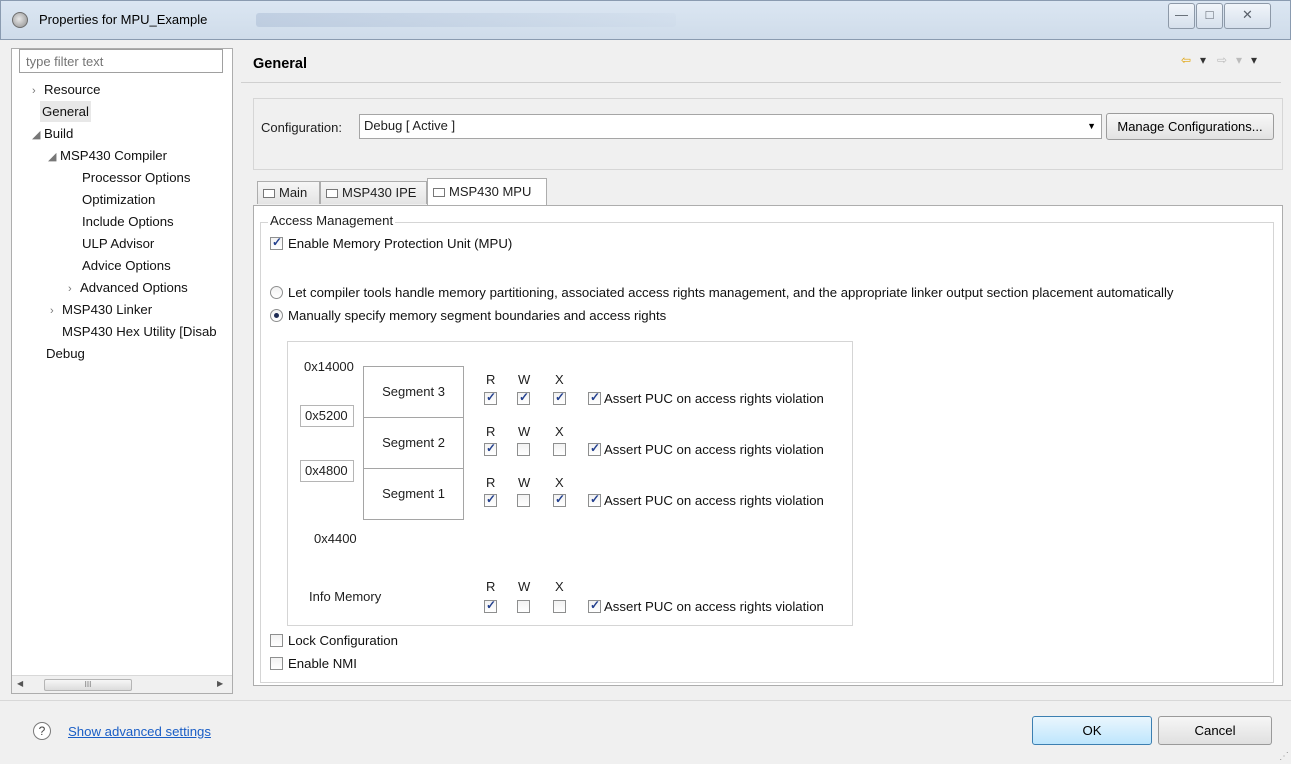  I want to click on maximize-icon: □, so click(1209, 14).